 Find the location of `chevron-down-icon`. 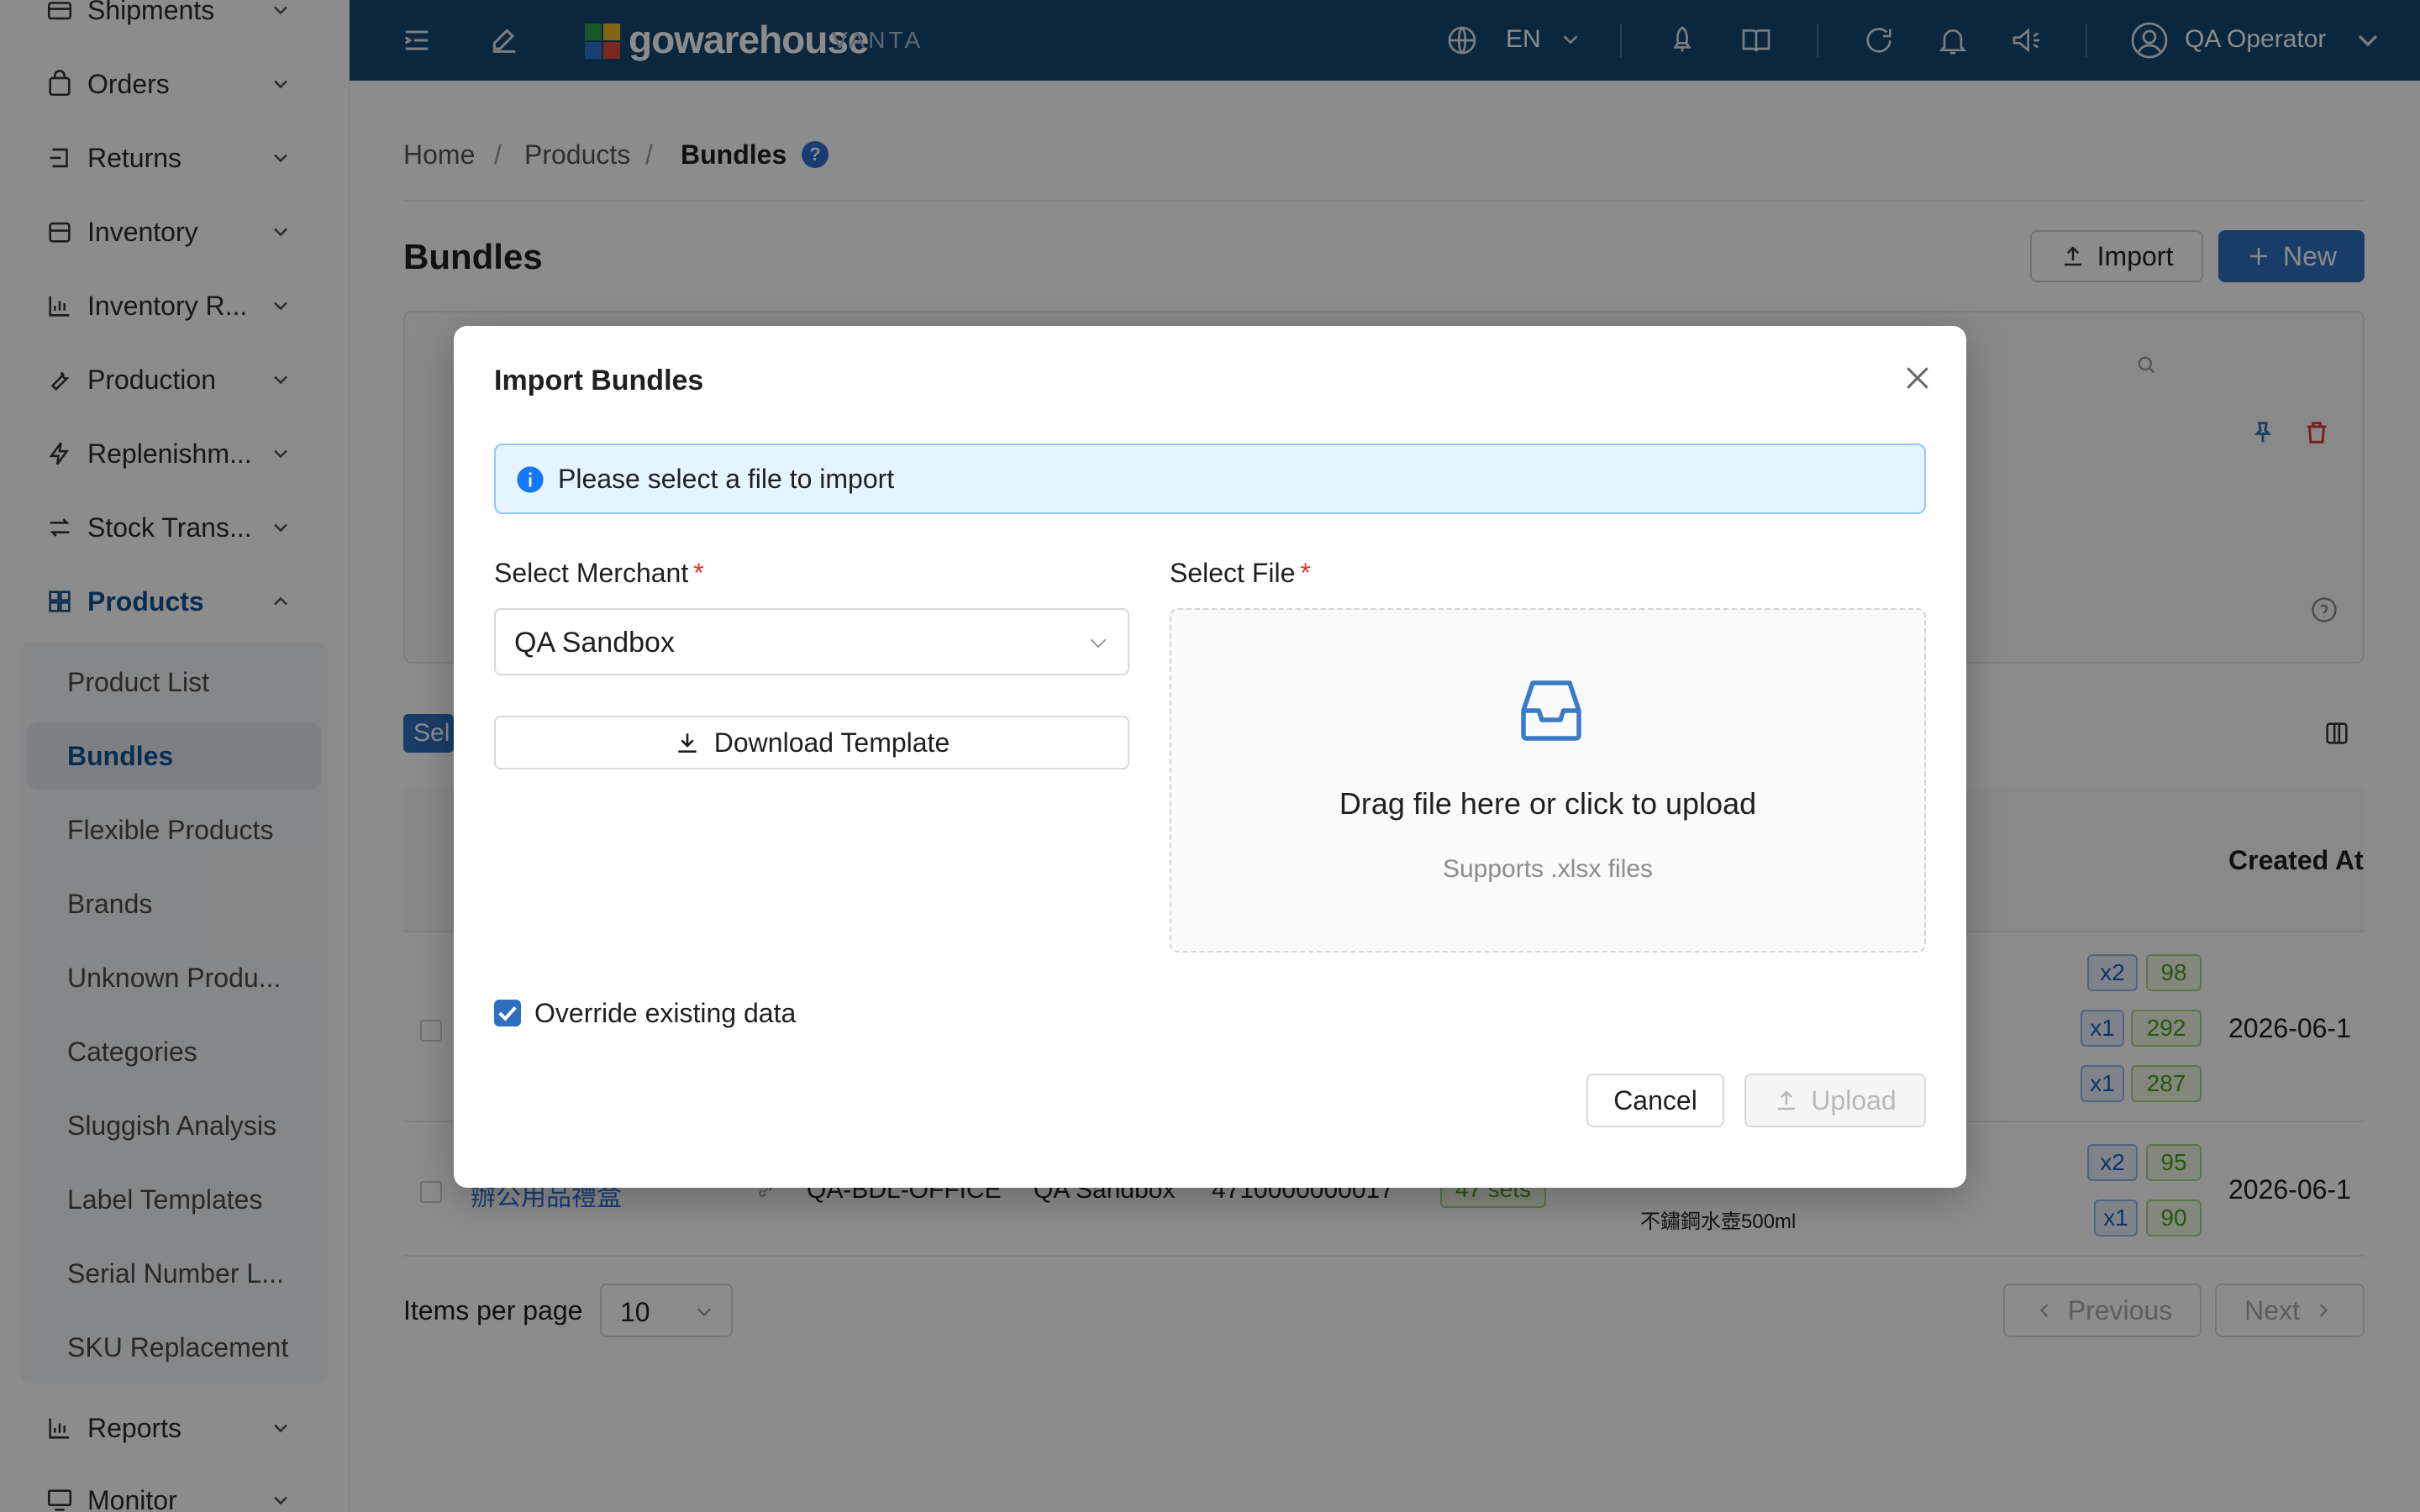

chevron-down-icon is located at coordinates (1098, 643).